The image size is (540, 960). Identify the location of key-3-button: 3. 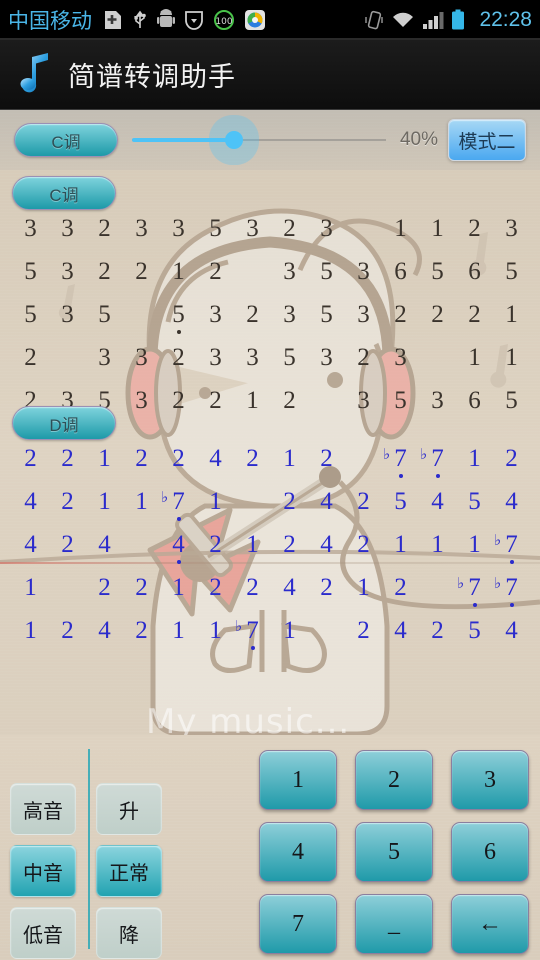
(490, 780).